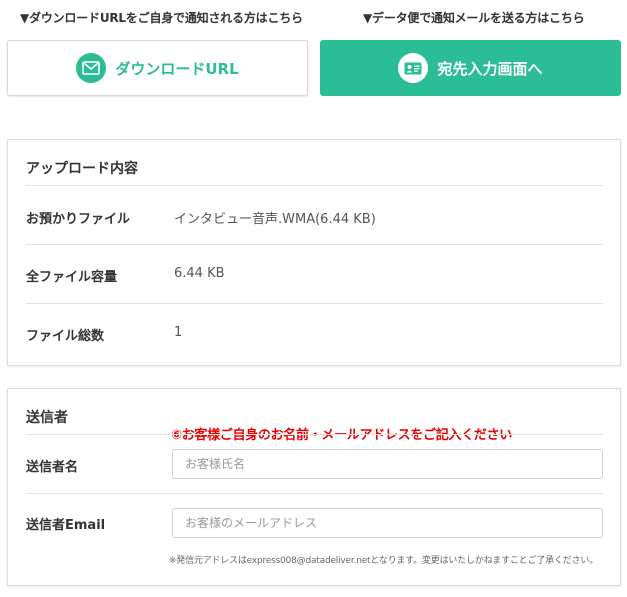  Describe the element at coordinates (78, 219) in the screenshot. I see `stored-files-label: お預かりファイル` at that location.